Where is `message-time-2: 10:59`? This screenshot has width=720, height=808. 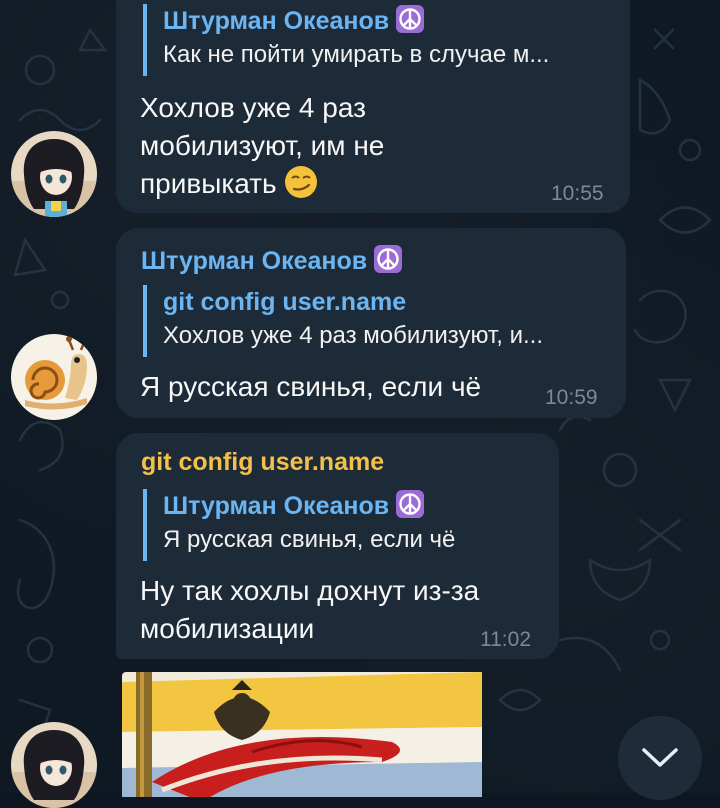
message-time-2: 10:59 is located at coordinates (571, 397).